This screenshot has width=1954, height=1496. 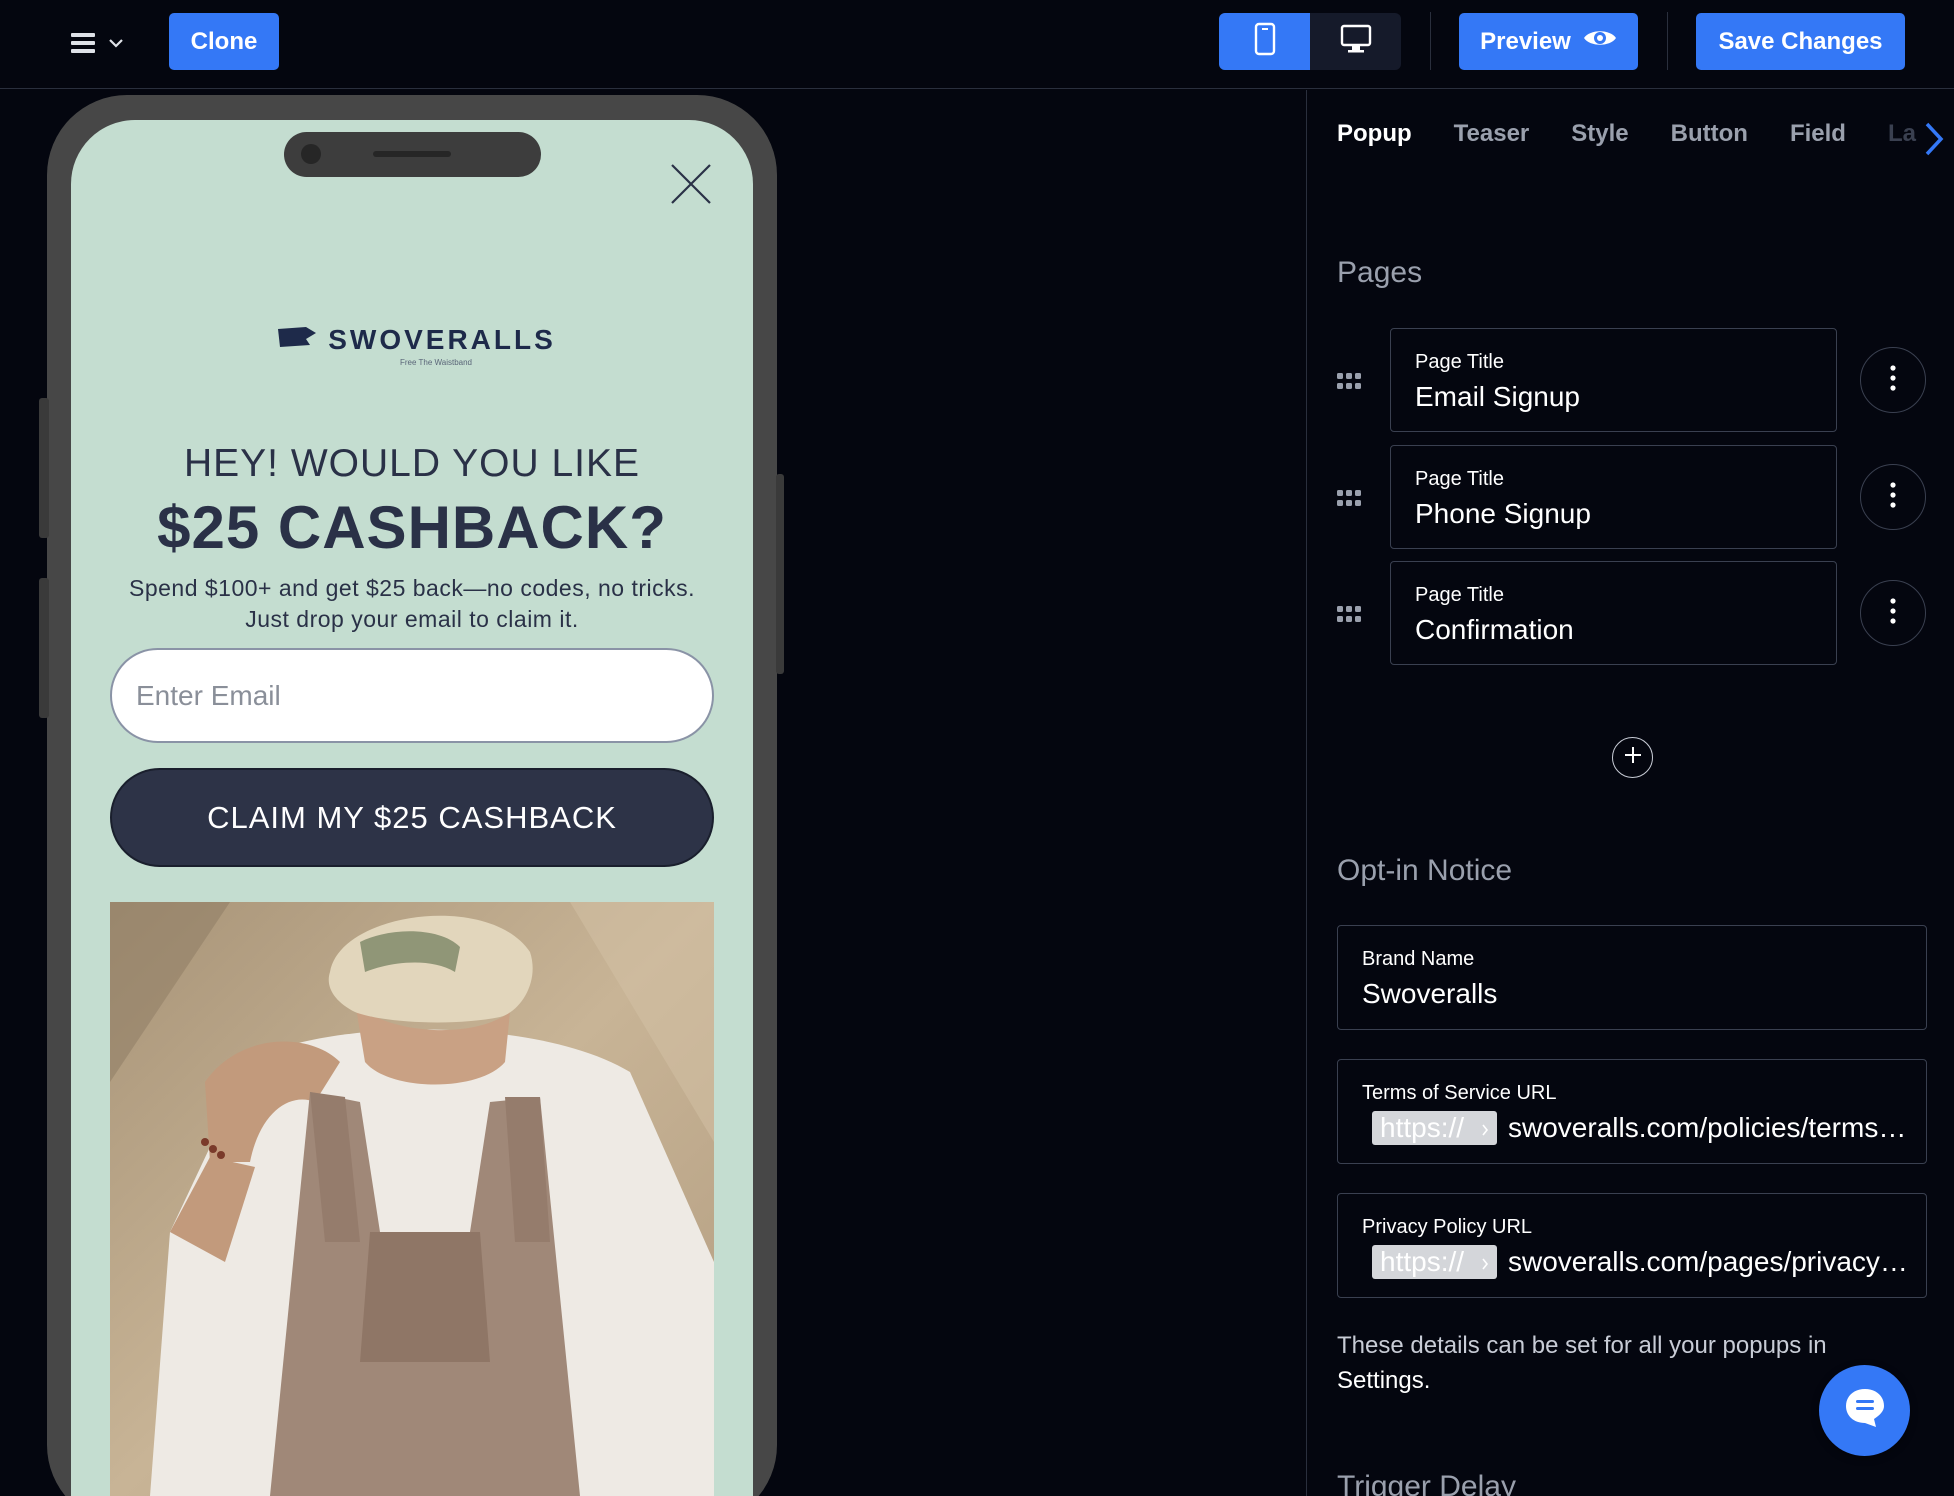 I want to click on trigger-delay-section-title: Trigger Delay, so click(x=1426, y=1483).